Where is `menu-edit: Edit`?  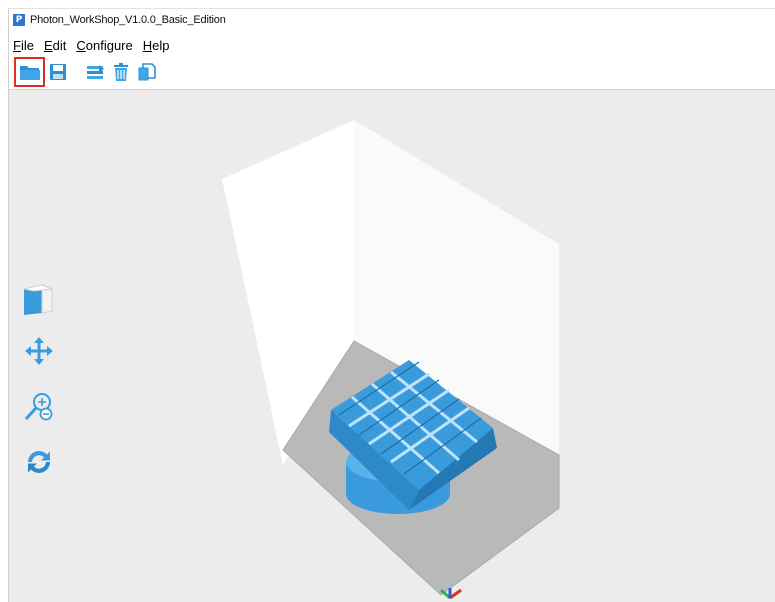 menu-edit: Edit is located at coordinates (55, 45).